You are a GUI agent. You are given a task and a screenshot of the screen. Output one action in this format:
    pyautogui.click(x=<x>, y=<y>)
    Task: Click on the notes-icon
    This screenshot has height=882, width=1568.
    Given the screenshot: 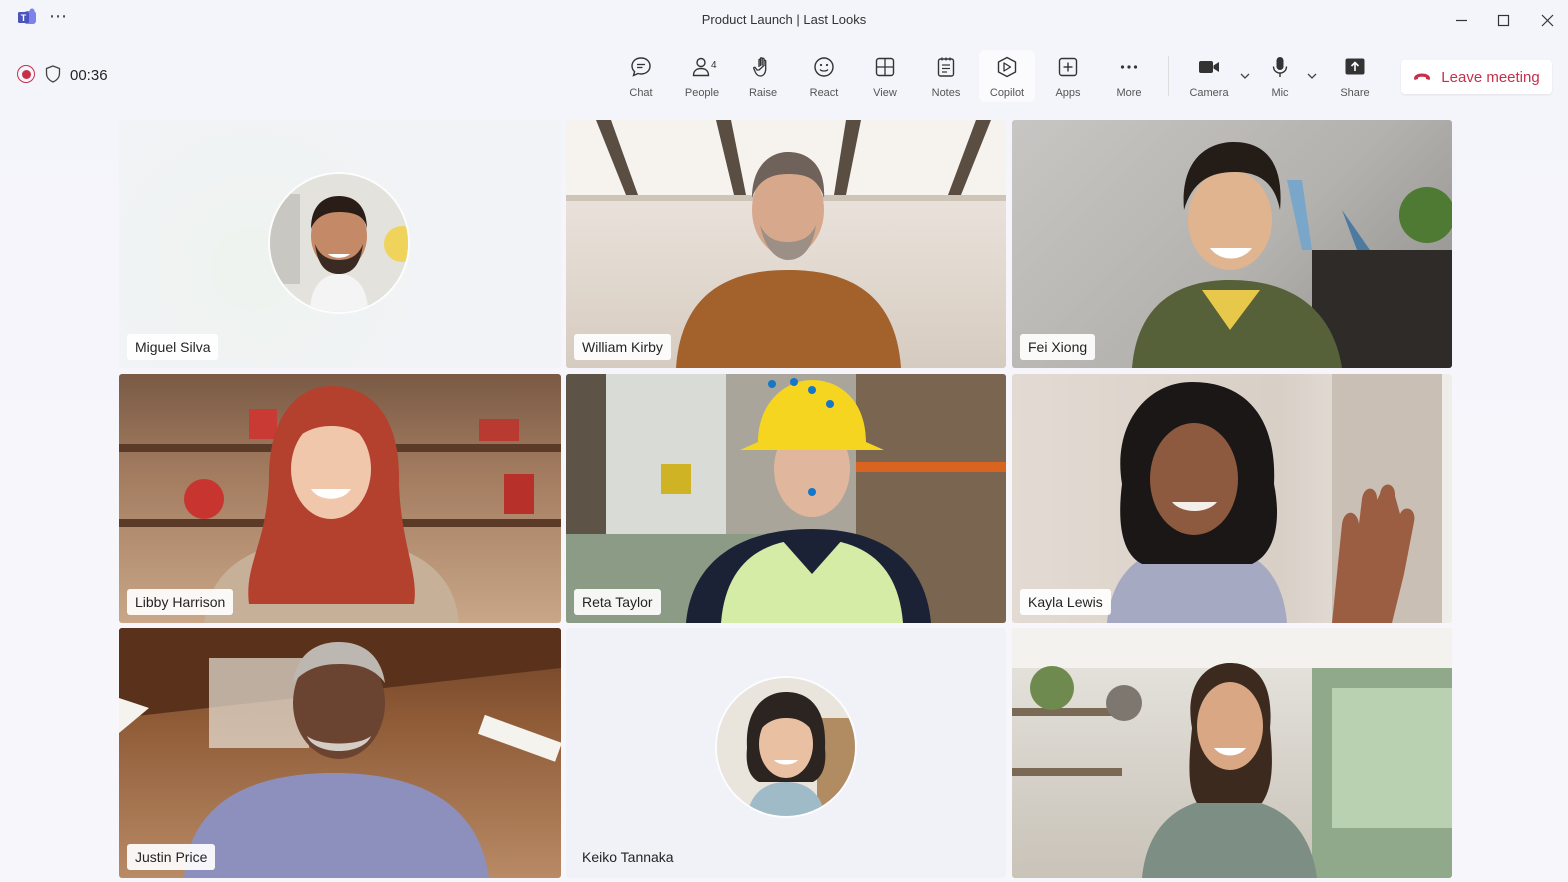 What is the action you would take?
    pyautogui.click(x=946, y=67)
    